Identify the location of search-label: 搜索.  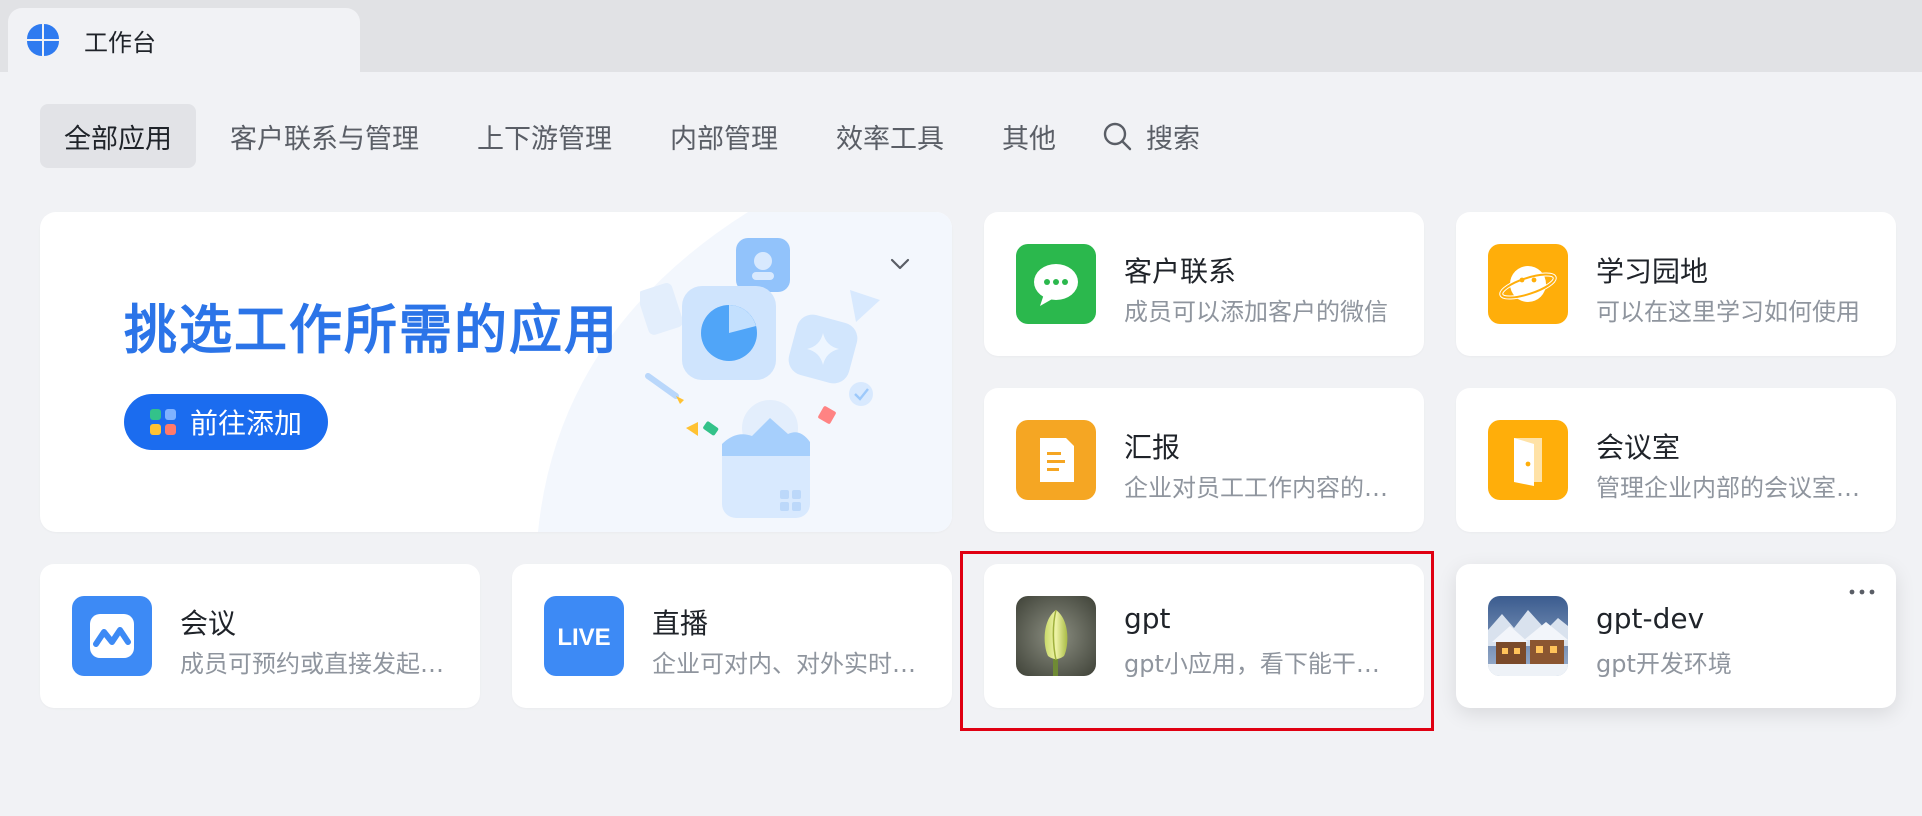
(1173, 139).